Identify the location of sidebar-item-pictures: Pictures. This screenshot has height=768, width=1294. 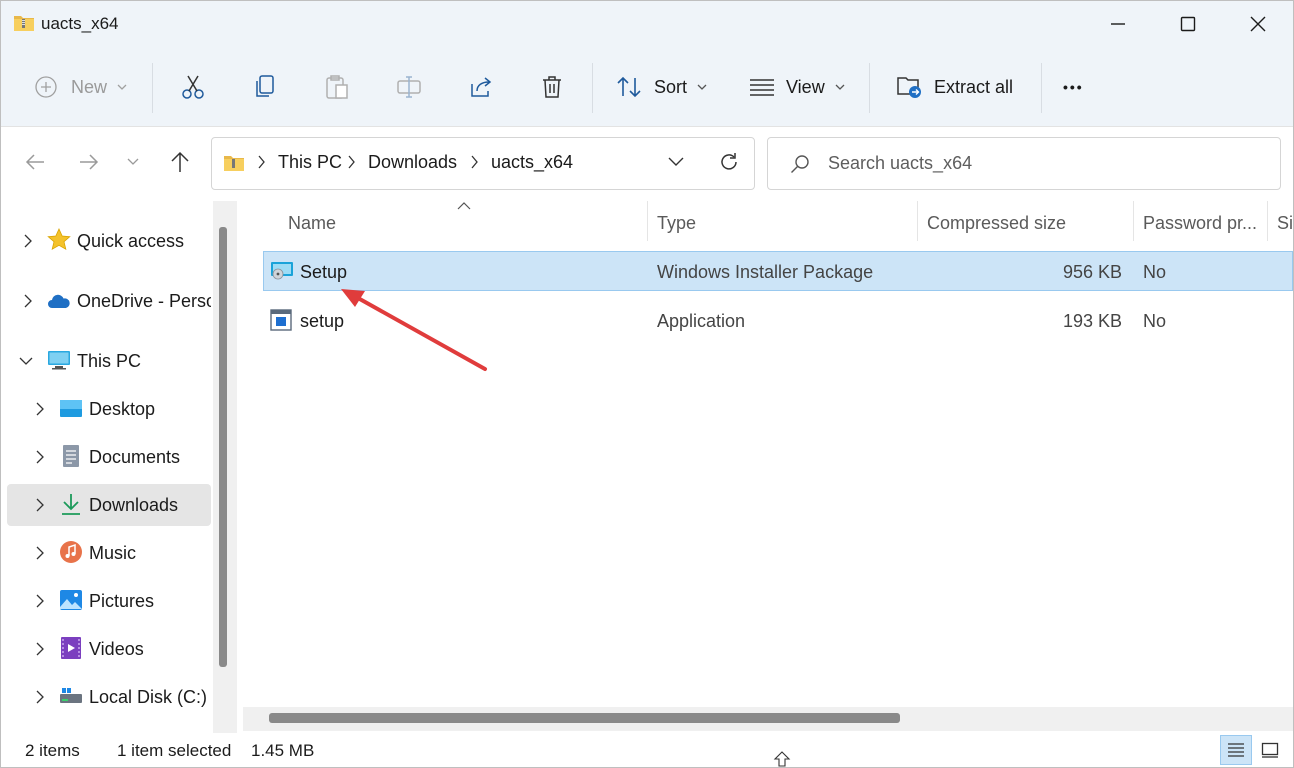
(109, 601).